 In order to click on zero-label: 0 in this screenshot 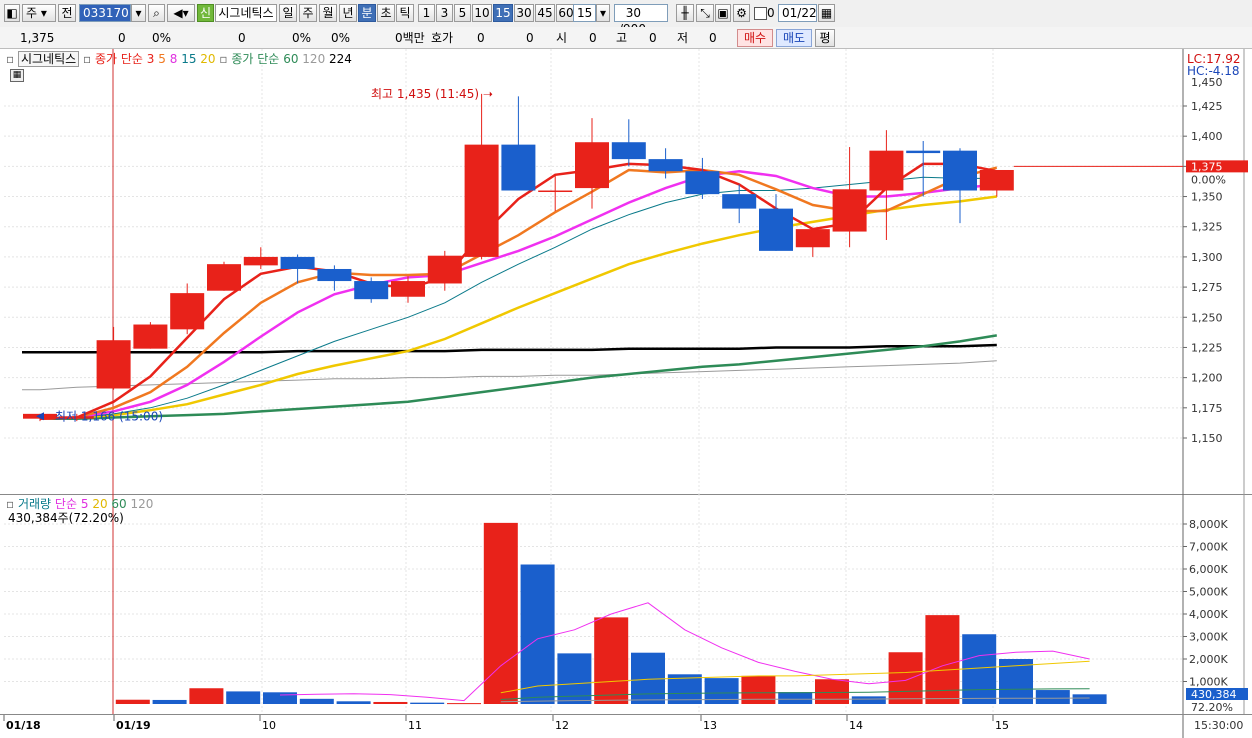, I will do `click(771, 13)`.